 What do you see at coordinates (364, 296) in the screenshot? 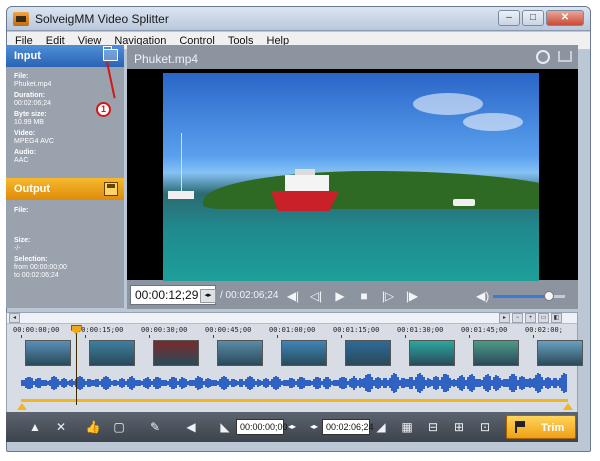
I see `stop-icon: ■` at bounding box center [364, 296].